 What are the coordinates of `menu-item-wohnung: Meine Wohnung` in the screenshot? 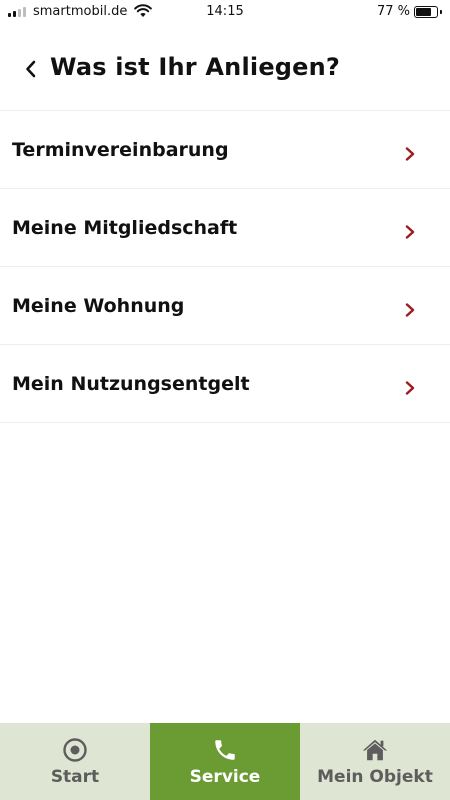 It's located at (225, 306).